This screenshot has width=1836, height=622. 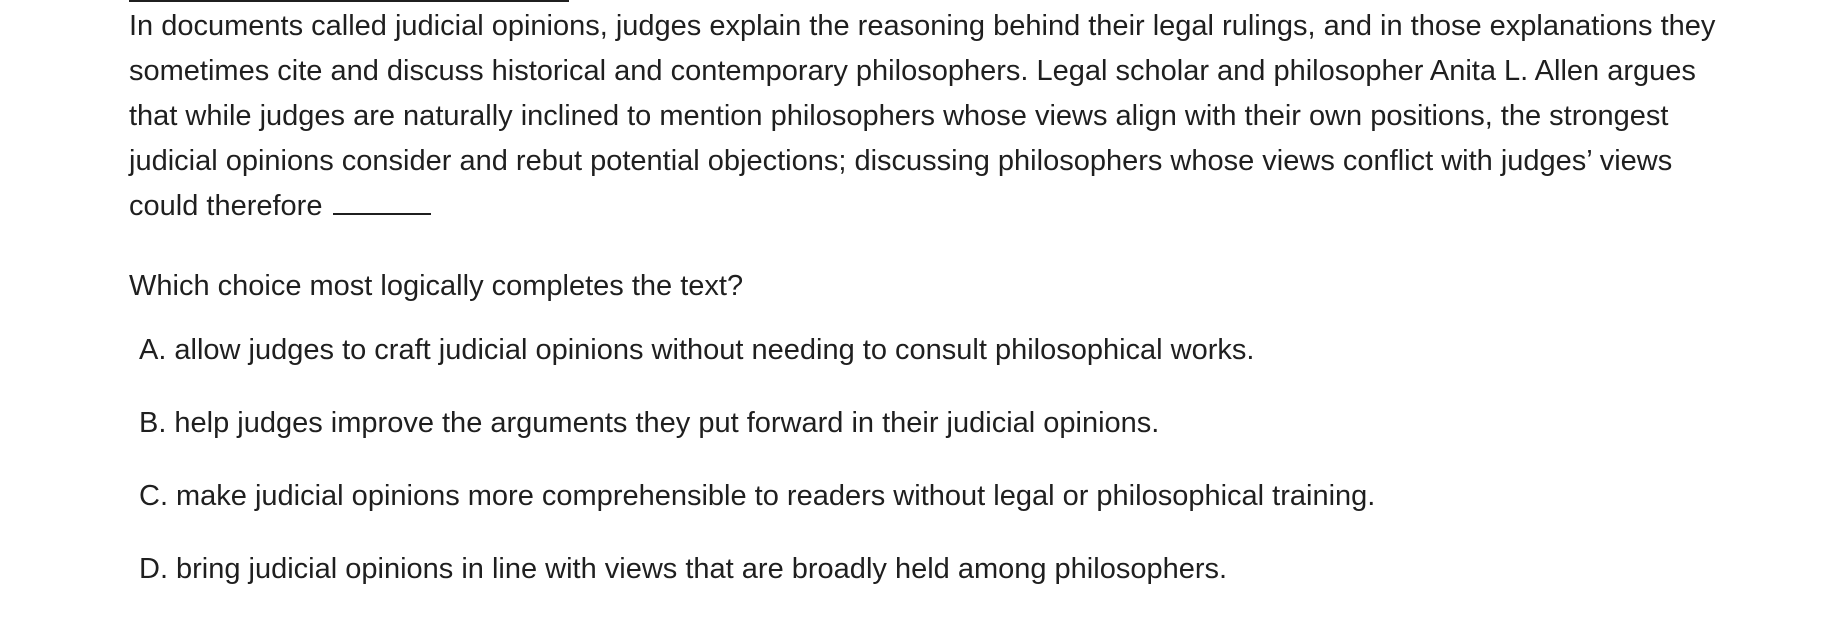 What do you see at coordinates (153, 569) in the screenshot?
I see `choice-letter: D.` at bounding box center [153, 569].